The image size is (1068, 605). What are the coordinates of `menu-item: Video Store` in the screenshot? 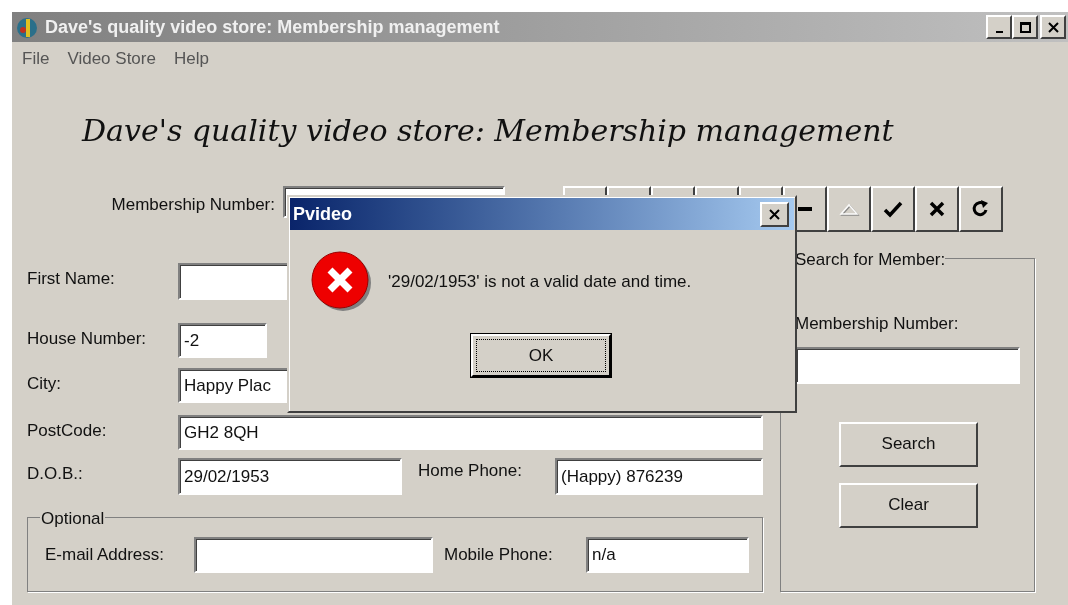 It's located at (111, 58).